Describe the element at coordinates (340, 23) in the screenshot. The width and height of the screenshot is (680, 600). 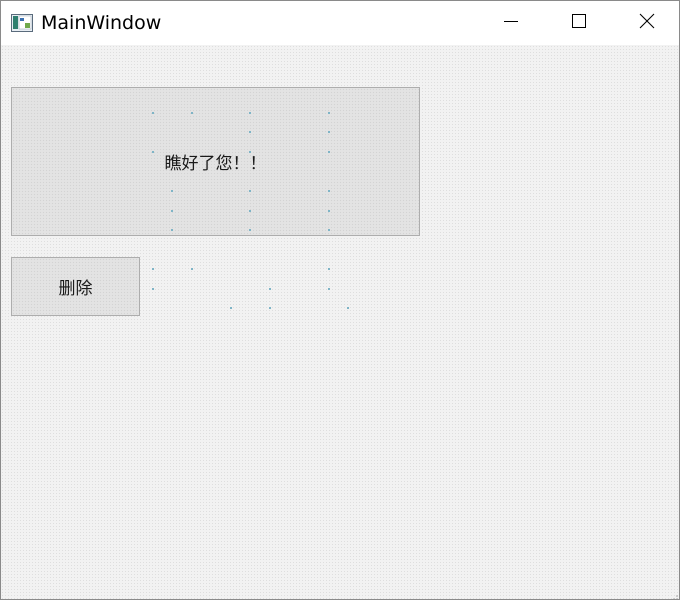
I see `title-bar: MainWindow` at that location.